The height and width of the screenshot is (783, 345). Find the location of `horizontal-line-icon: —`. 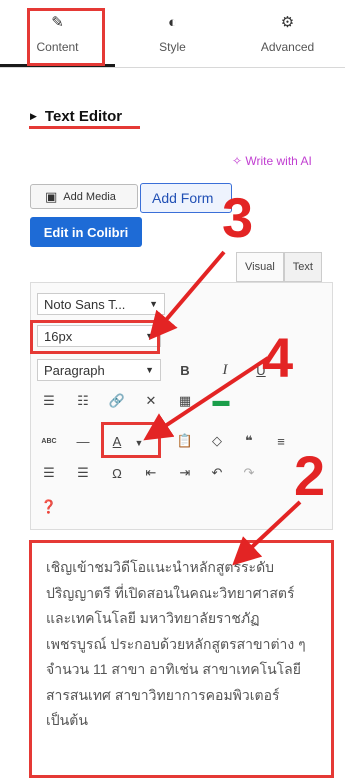

horizontal-line-icon: — is located at coordinates (83, 441).